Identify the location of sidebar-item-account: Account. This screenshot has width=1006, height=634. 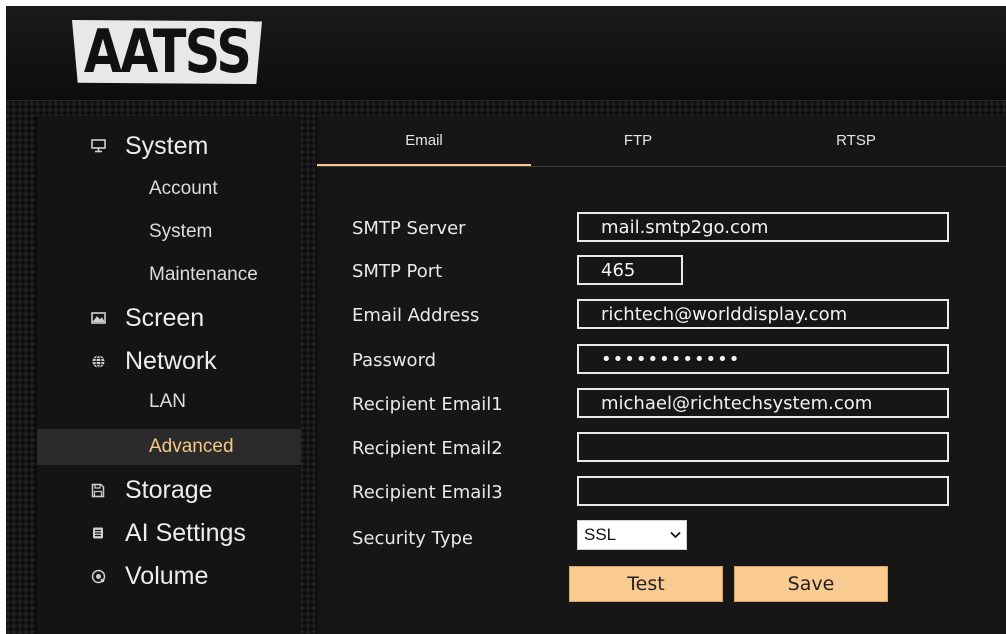
(169, 189).